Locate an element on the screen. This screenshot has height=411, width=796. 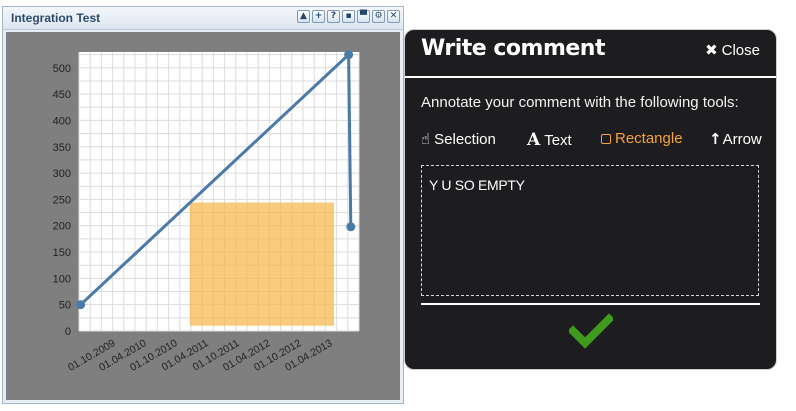
annotation-rectangle is located at coordinates (262, 264).